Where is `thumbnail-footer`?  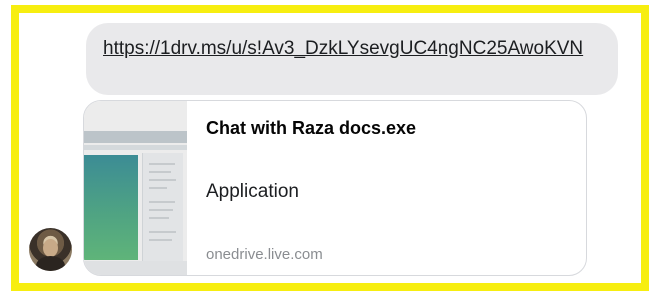 thumbnail-footer is located at coordinates (135, 268).